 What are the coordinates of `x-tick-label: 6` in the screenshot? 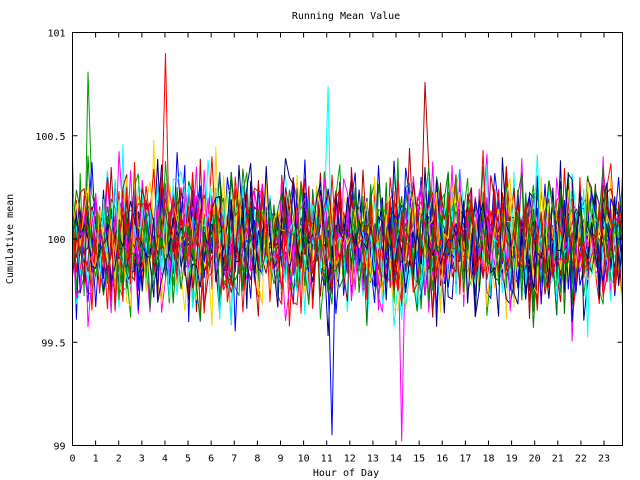 It's located at (211, 459).